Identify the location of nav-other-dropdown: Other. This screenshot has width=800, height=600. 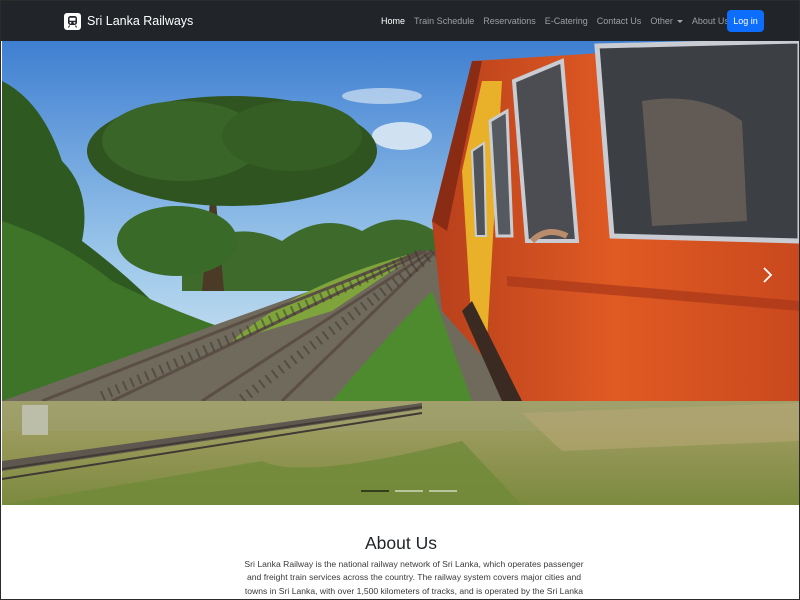
(666, 21).